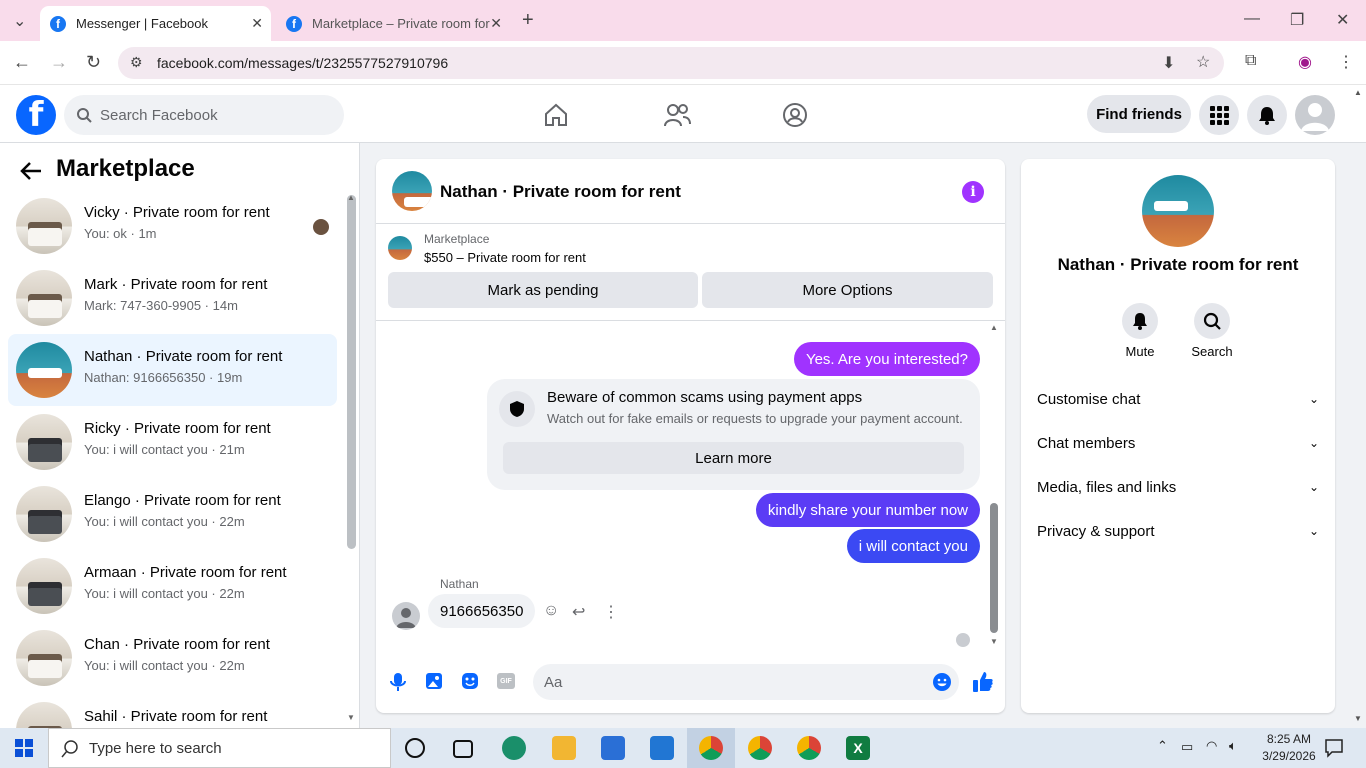 The height and width of the screenshot is (768, 1366). Describe the element at coordinates (560, 192) in the screenshot. I see `chat-title: Nathan · Private room for rent` at that location.